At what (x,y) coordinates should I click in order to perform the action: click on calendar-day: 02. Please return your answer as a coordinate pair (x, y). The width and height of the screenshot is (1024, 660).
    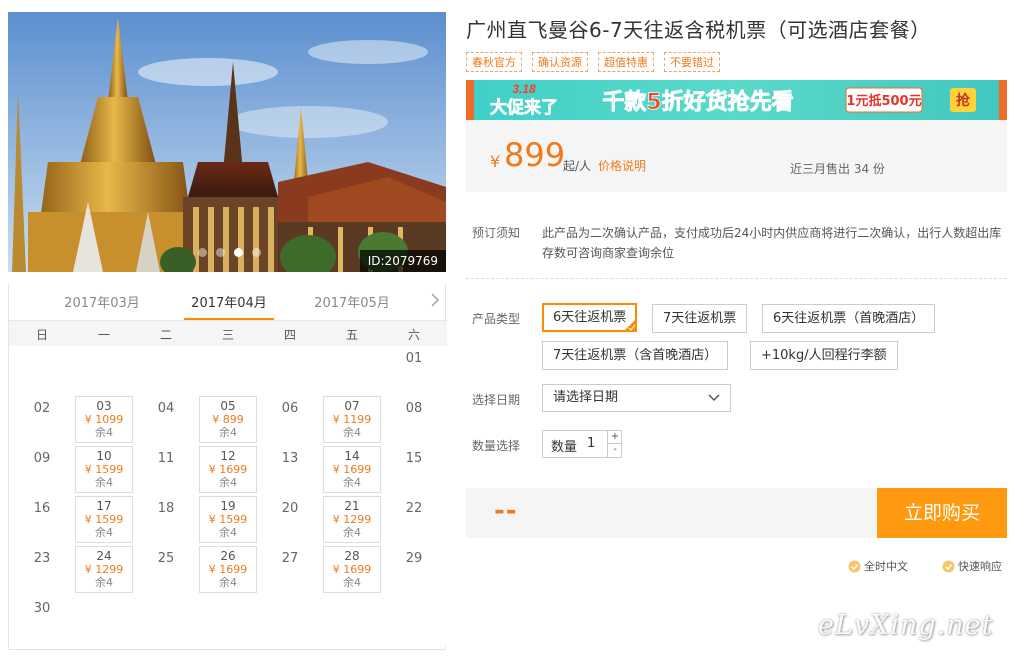
    Looking at the image, I should click on (42, 408).